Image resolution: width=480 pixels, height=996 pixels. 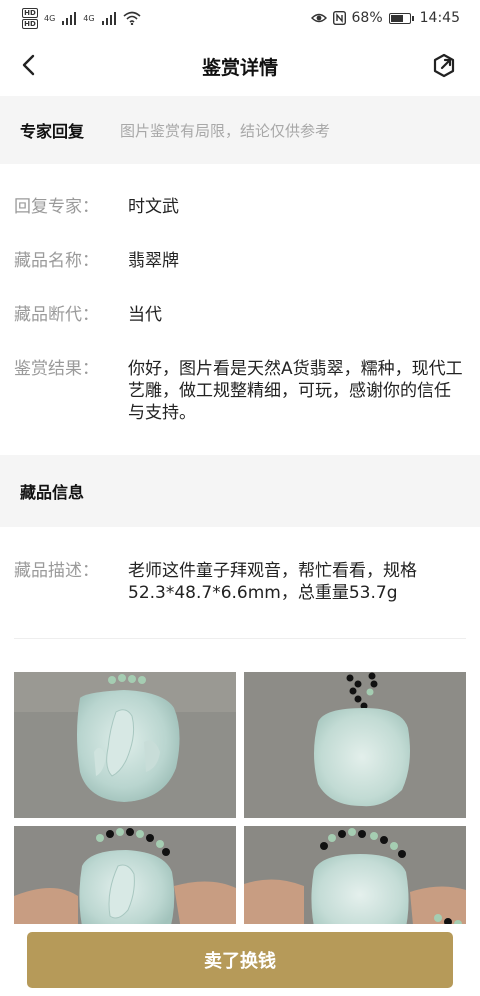 What do you see at coordinates (355, 745) in the screenshot?
I see `jade-back-photo` at bounding box center [355, 745].